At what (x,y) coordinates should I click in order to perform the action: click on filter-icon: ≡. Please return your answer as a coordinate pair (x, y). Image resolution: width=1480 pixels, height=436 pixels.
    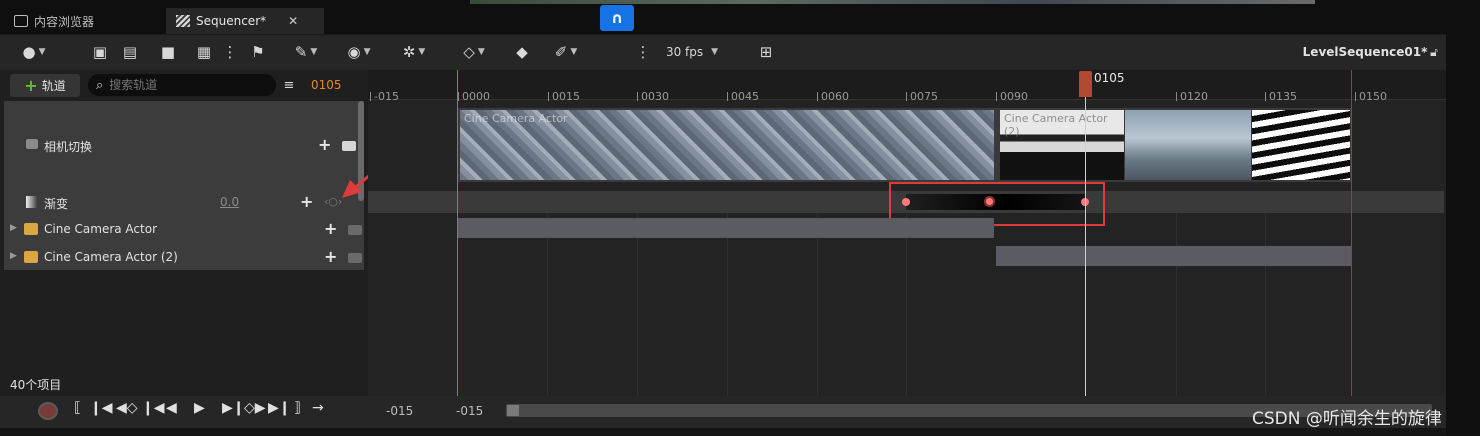
    Looking at the image, I should click on (289, 85).